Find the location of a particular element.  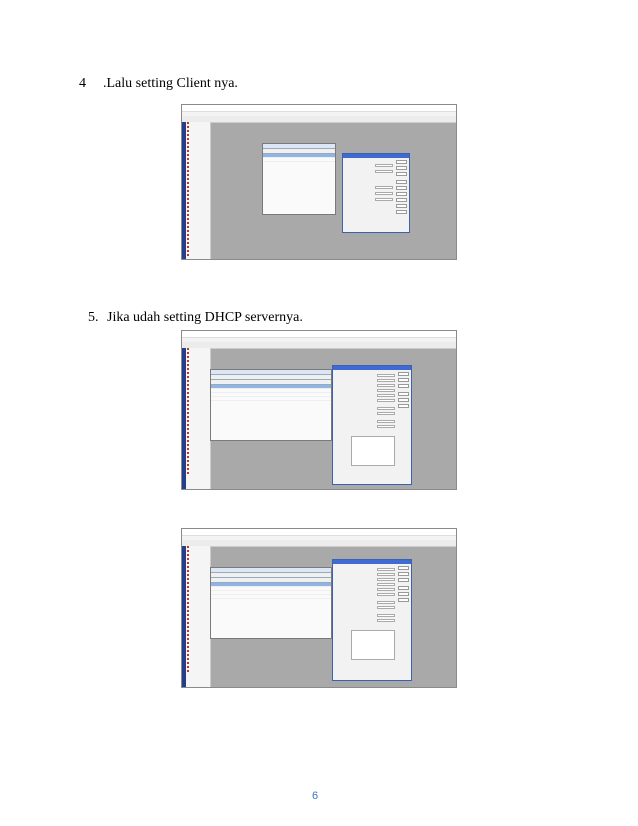

renew-button is located at coordinates (401, 212).